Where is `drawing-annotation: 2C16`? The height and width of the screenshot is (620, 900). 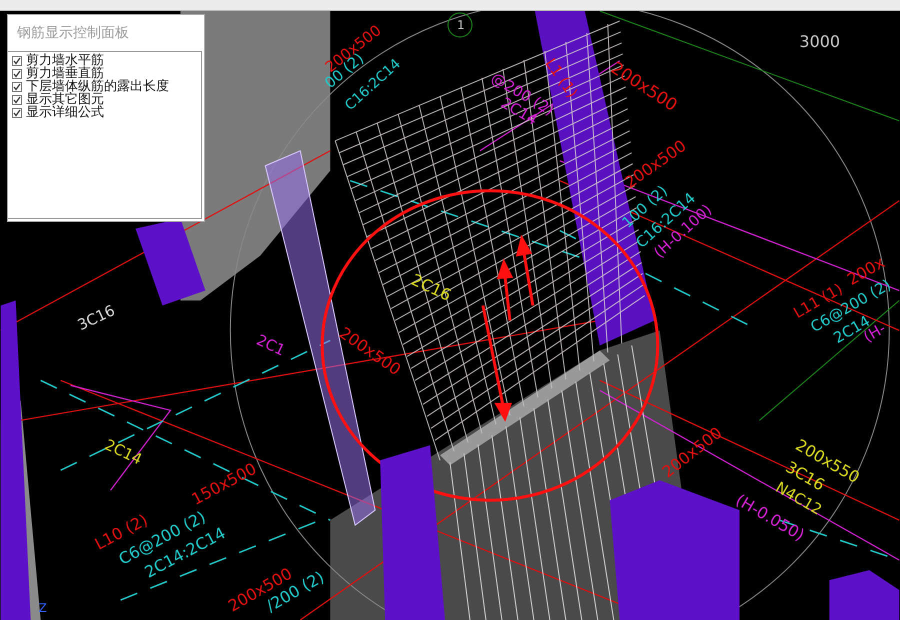 drawing-annotation: 2C16 is located at coordinates (431, 287).